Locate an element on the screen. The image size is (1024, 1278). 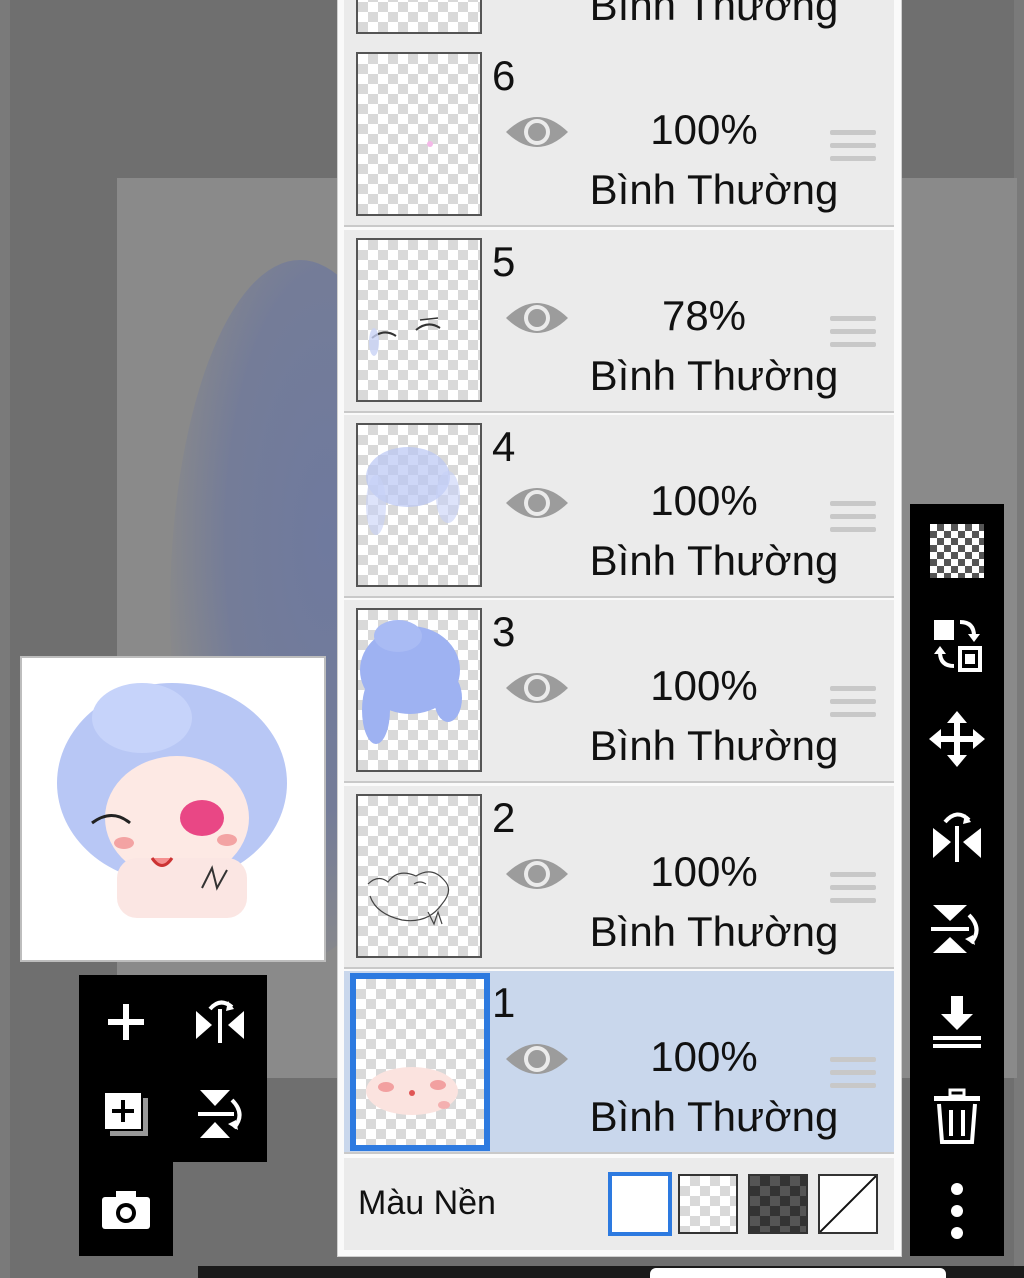
layer-number: 3 is located at coordinates (504, 631).